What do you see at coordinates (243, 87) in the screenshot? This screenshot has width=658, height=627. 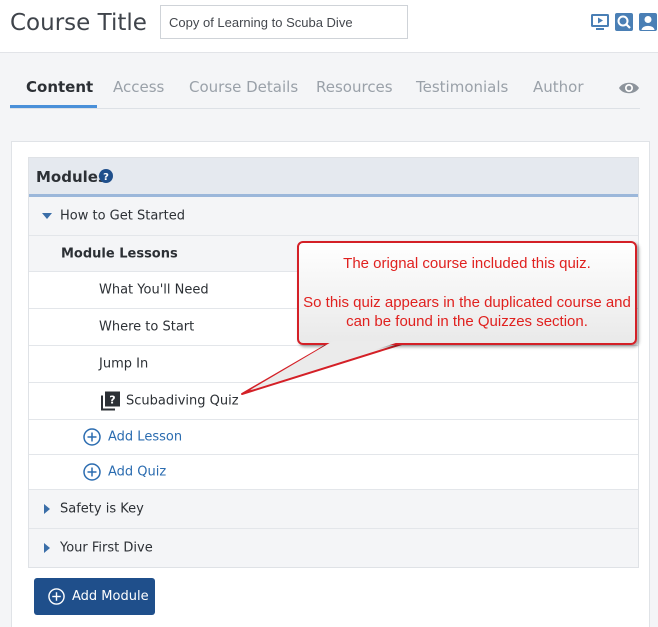 I see `tab-course-details: Course Details` at bounding box center [243, 87].